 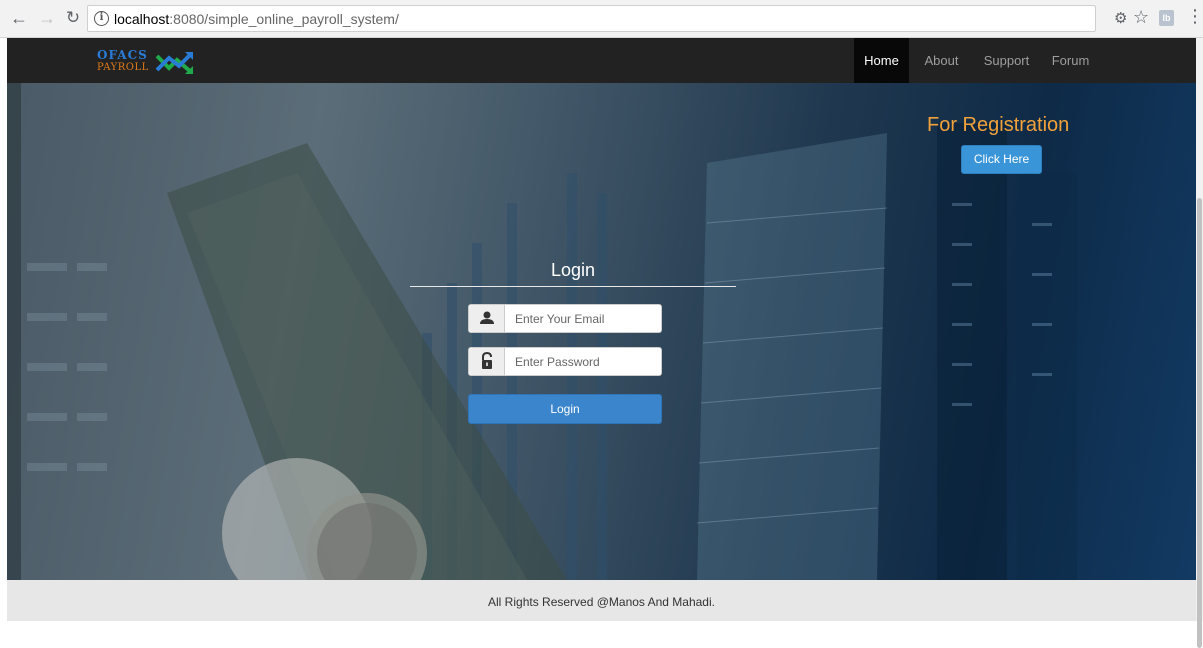 What do you see at coordinates (1166, 18) in the screenshot?
I see `extension-icon: lb` at bounding box center [1166, 18].